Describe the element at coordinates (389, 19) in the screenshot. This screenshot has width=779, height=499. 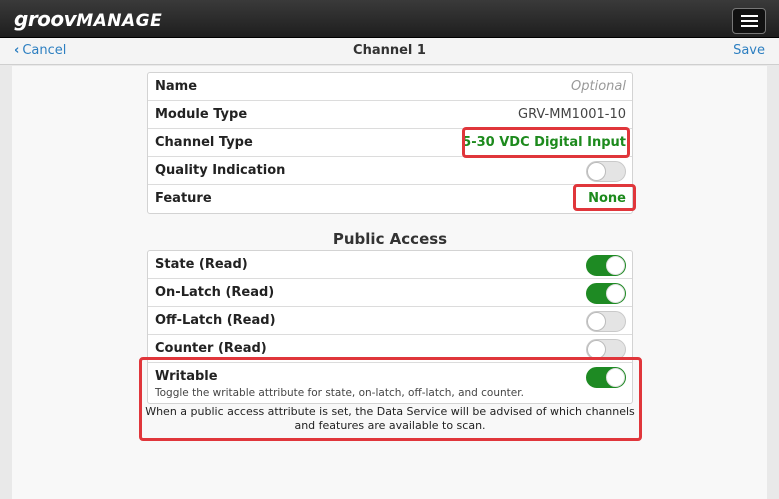
I see `top-bar: groovMANAGE` at that location.